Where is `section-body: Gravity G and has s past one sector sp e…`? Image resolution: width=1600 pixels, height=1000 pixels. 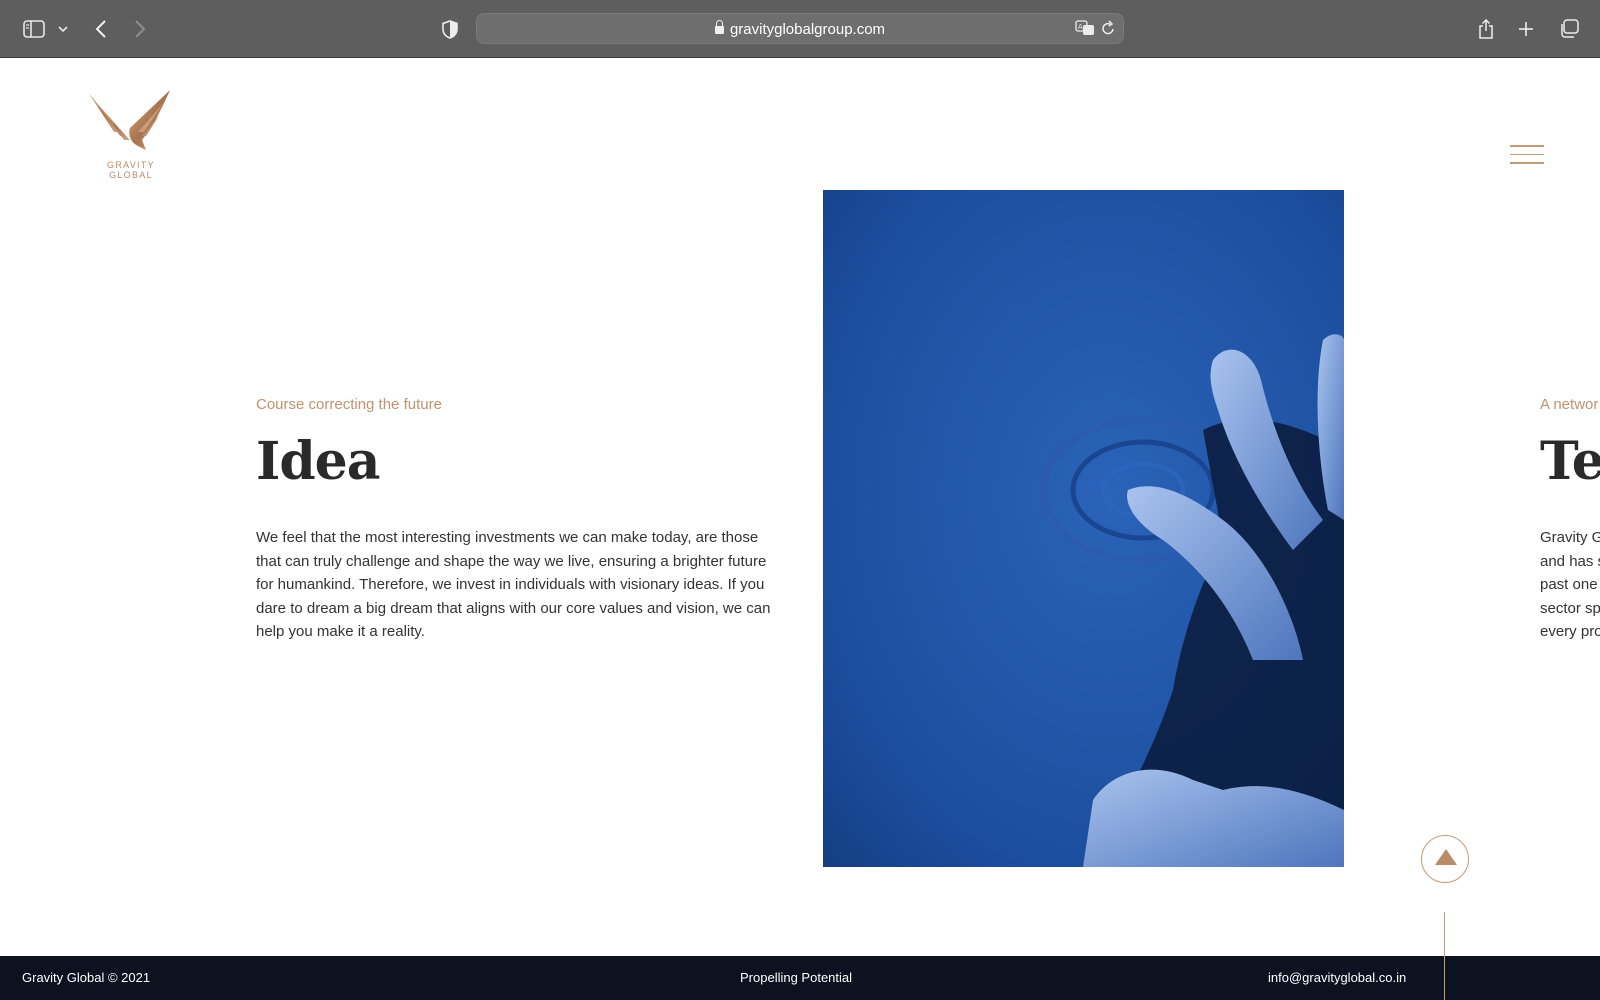
section-body: Gravity G and has s past one sector sp e… is located at coordinates (1570, 585).